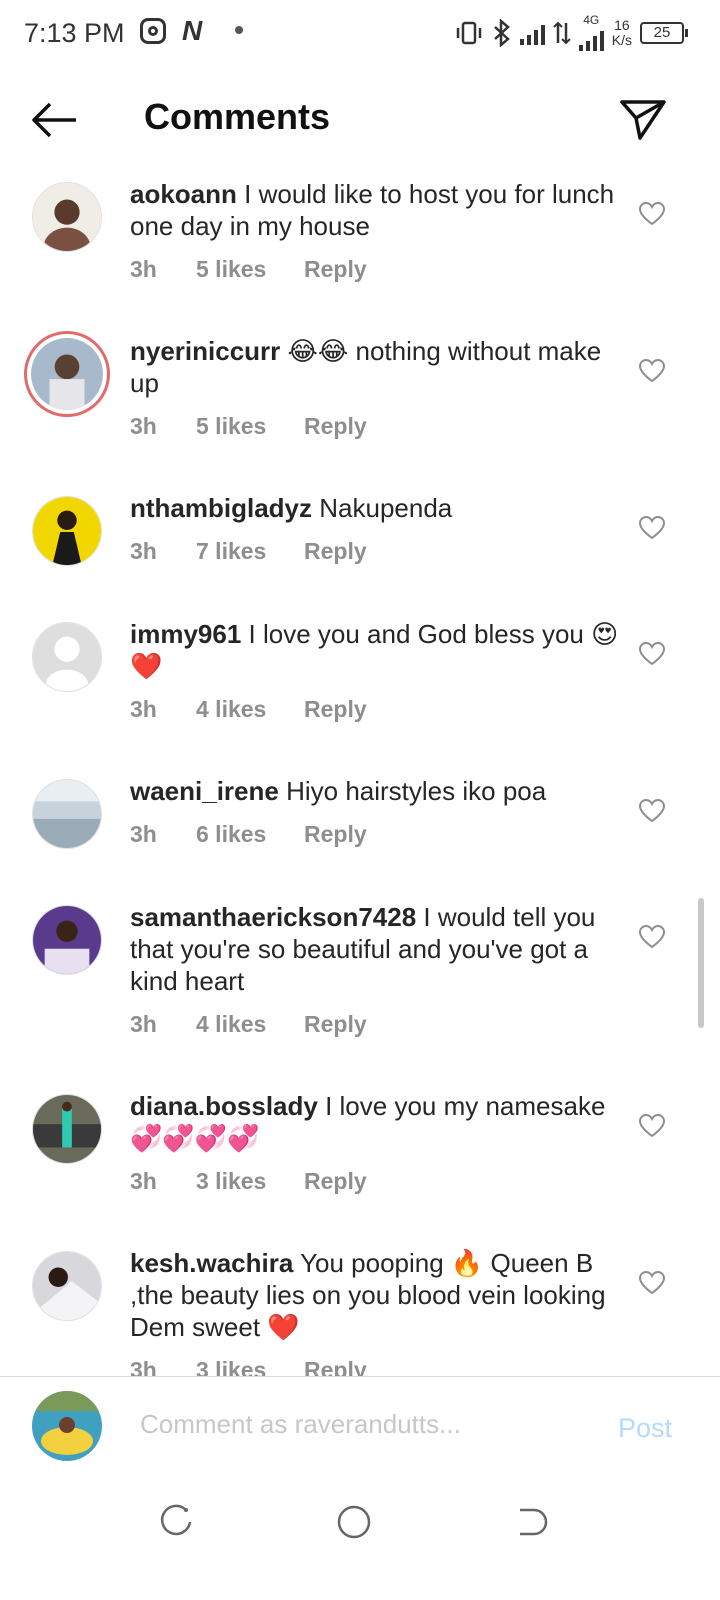 Image resolution: width=720 pixels, height=1600 pixels. I want to click on username: samanthaerickson7428, so click(273, 917).